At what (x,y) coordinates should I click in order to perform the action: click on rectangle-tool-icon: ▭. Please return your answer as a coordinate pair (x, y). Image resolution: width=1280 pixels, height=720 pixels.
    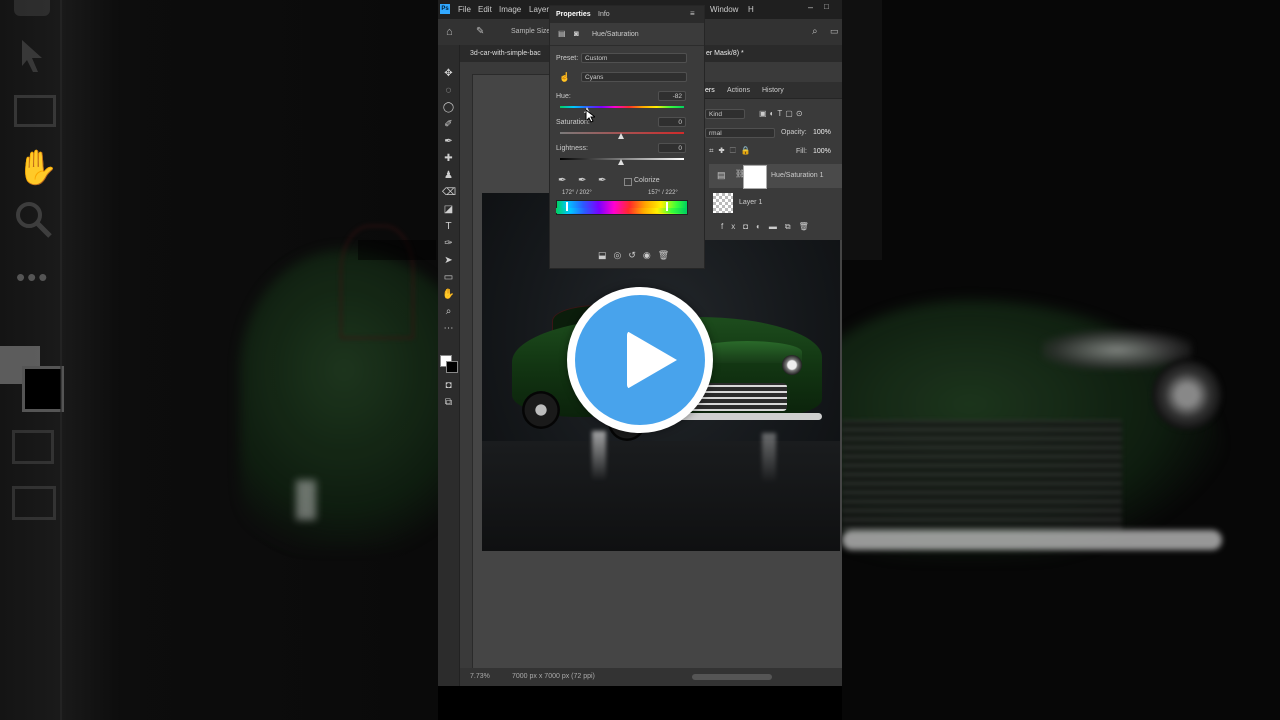
    Looking at the image, I should click on (448, 277).